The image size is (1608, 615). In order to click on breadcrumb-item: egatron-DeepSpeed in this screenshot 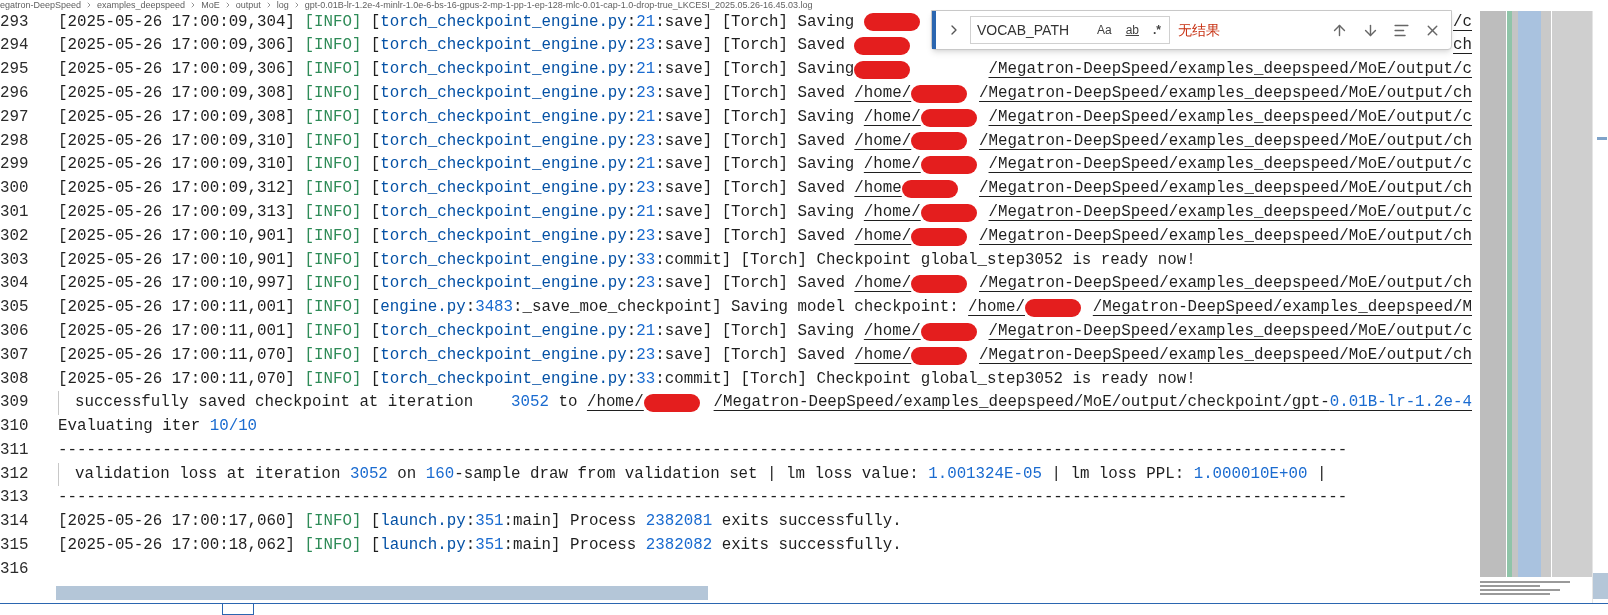, I will do `click(41, 5)`.